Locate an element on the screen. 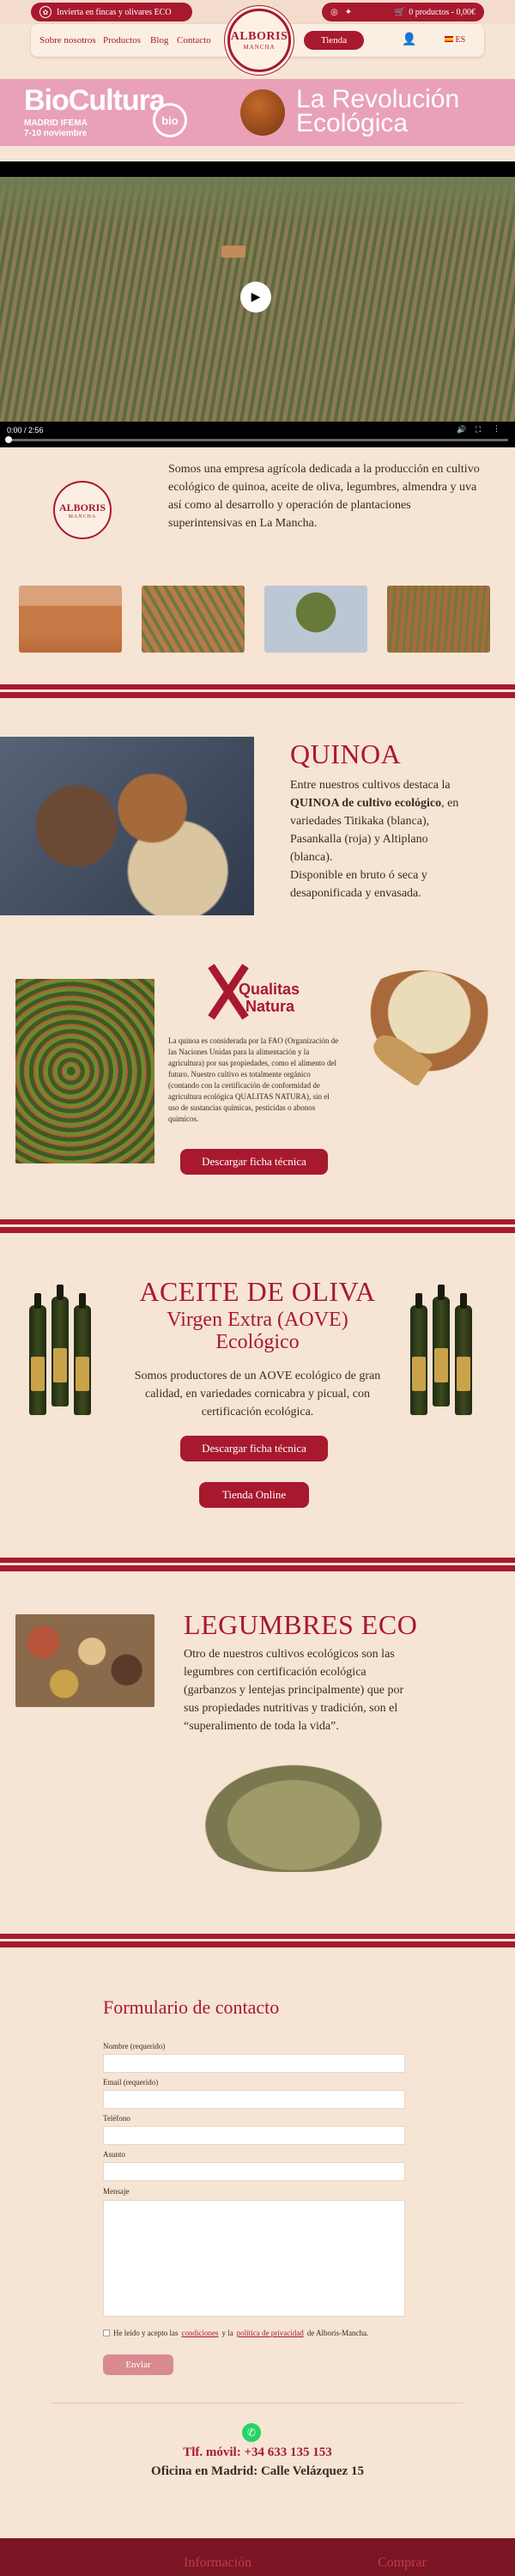  submit-button: Enviar is located at coordinates (138, 2364).